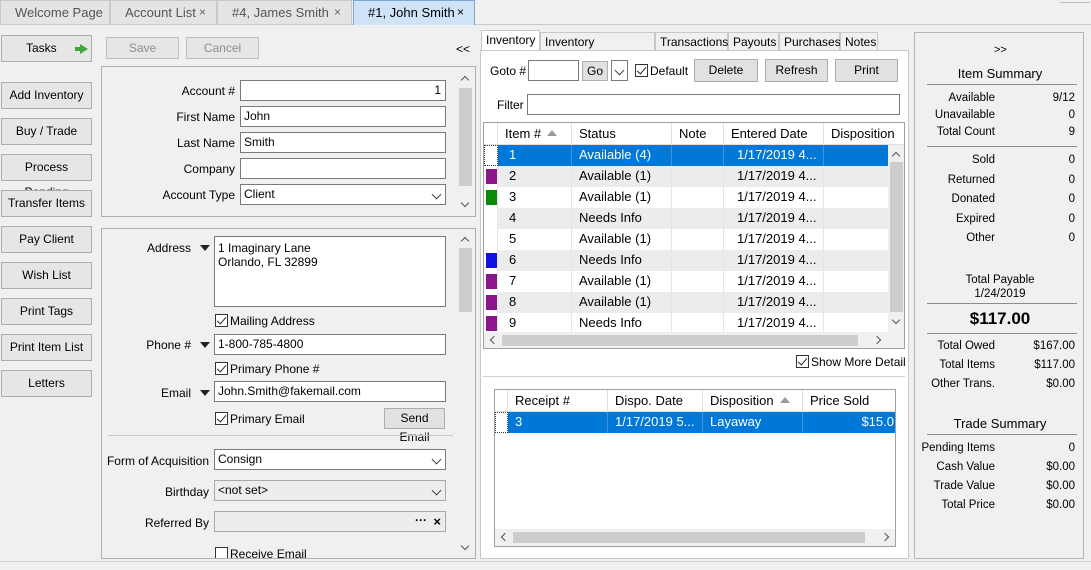  Describe the element at coordinates (163, 12) in the screenshot. I see `tab-account-list: Account List ×` at that location.